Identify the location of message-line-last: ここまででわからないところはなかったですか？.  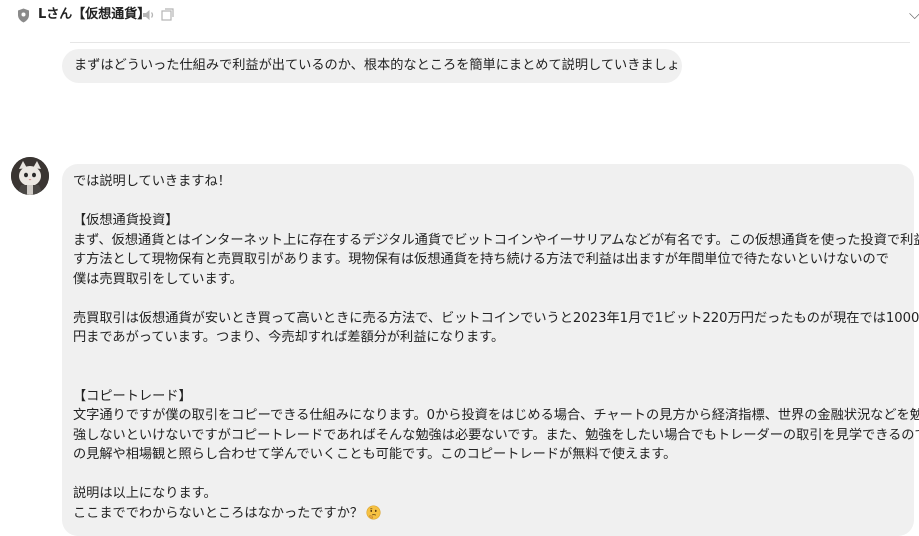
(488, 514).